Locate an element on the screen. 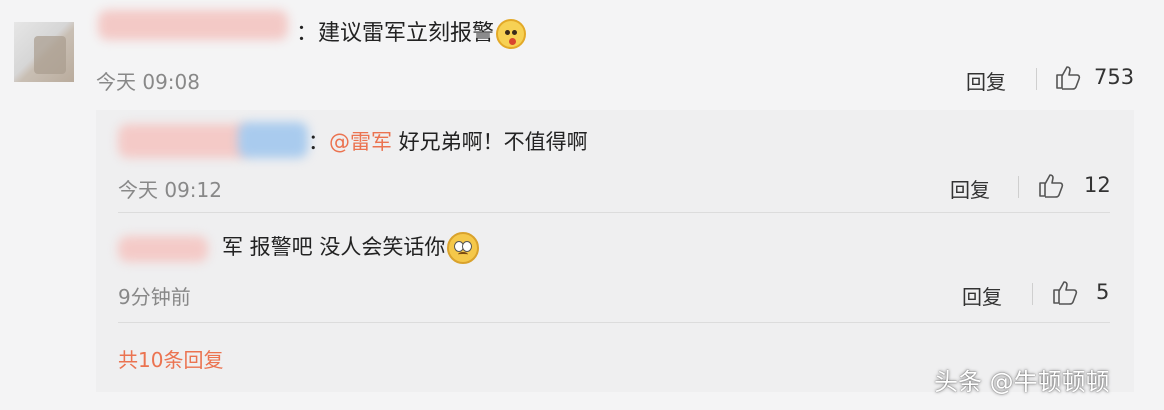 The image size is (1164, 410). pleading-face-icon is located at coordinates (463, 248).